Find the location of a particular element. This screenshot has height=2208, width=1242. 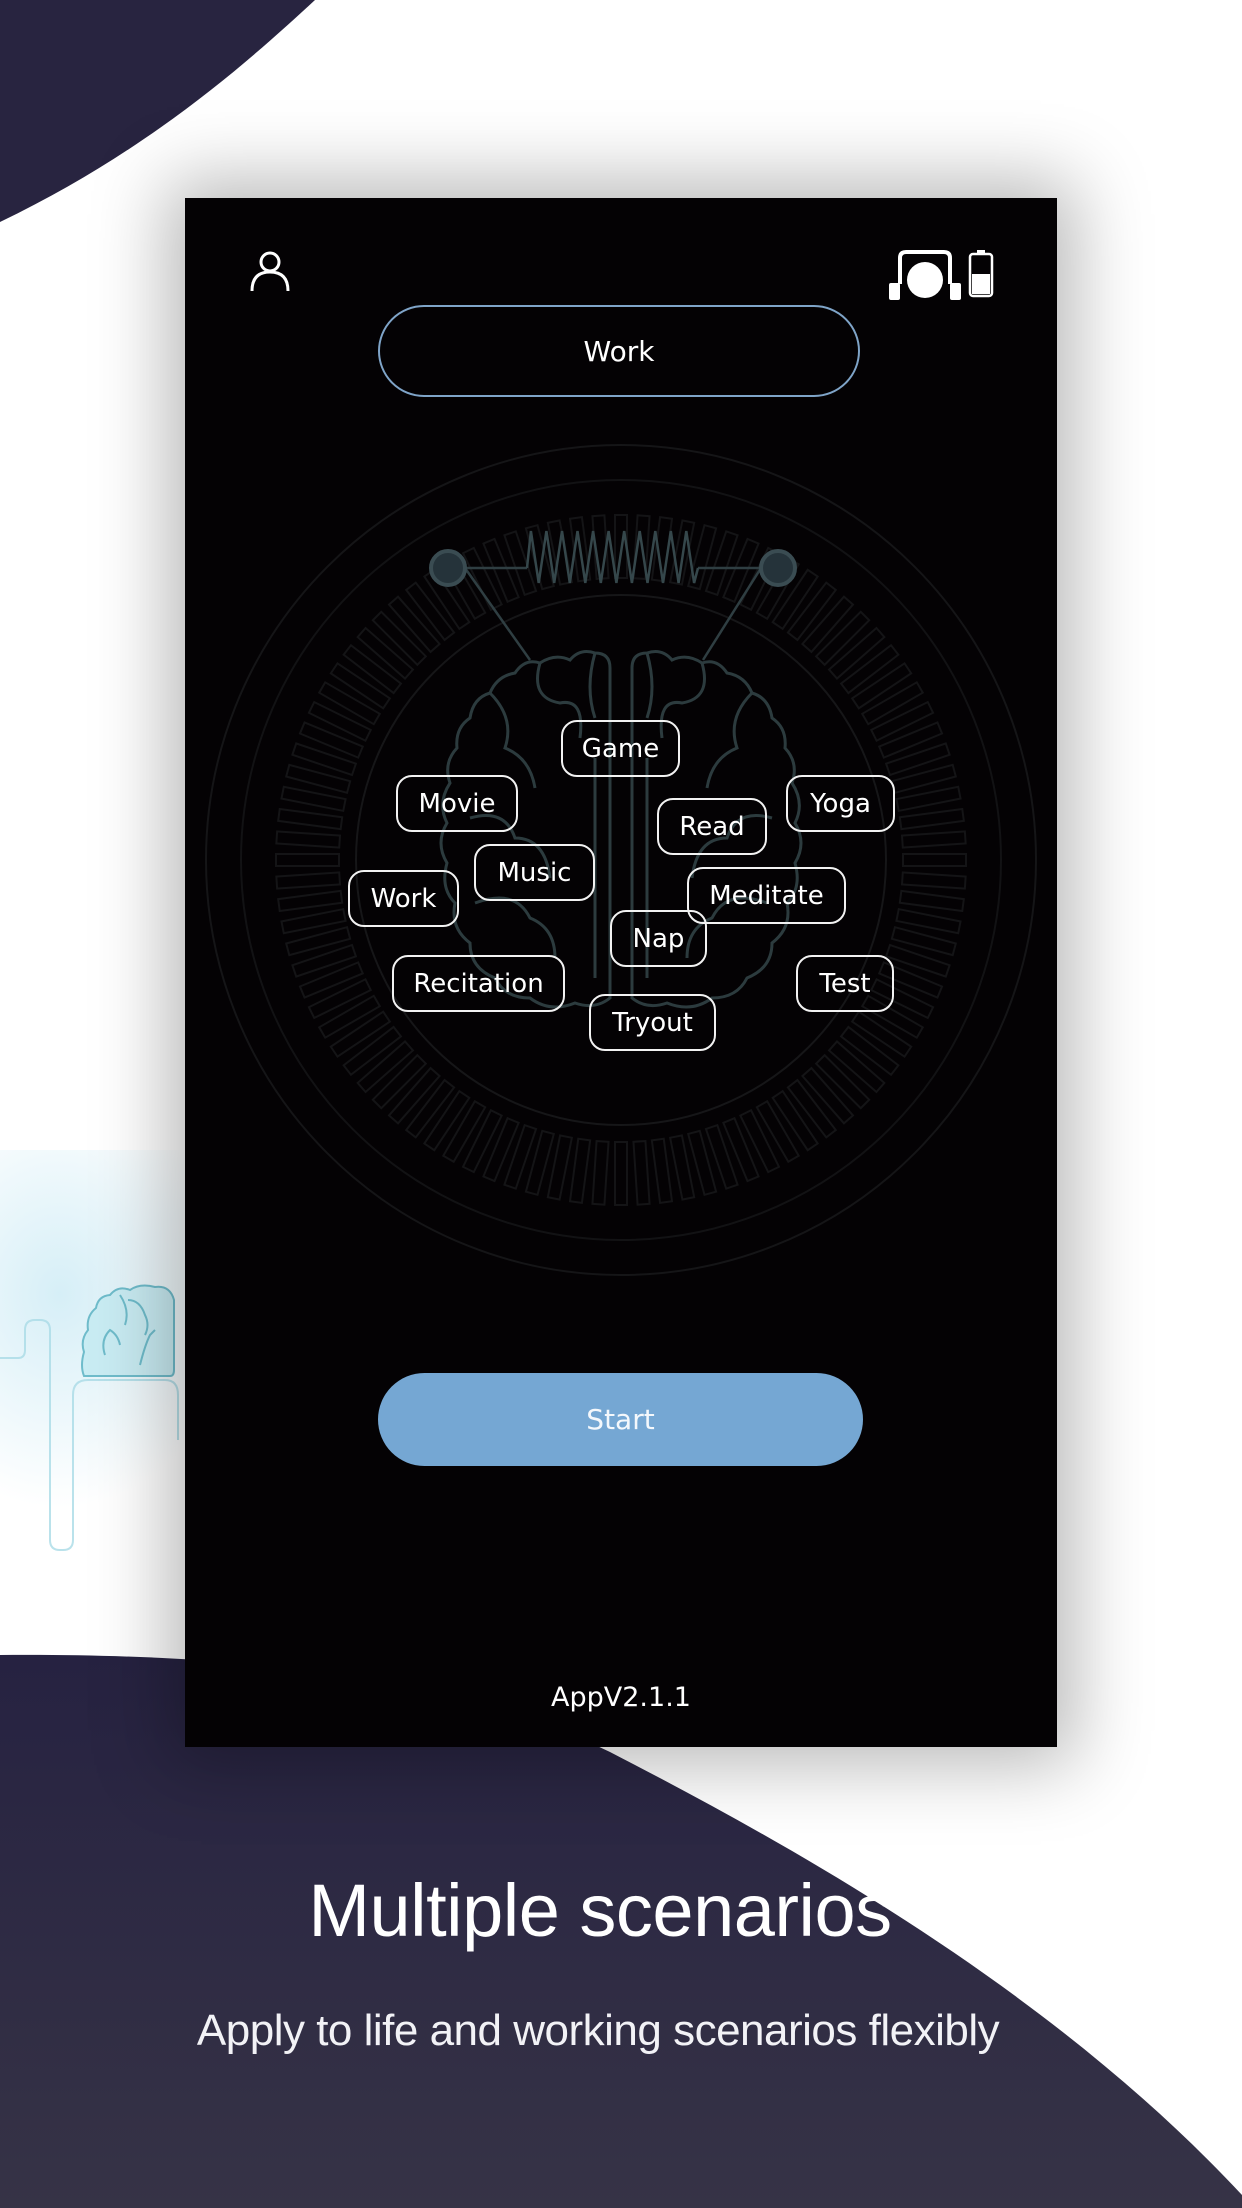

scenario-tag-meditate: Meditate is located at coordinates (766, 895).